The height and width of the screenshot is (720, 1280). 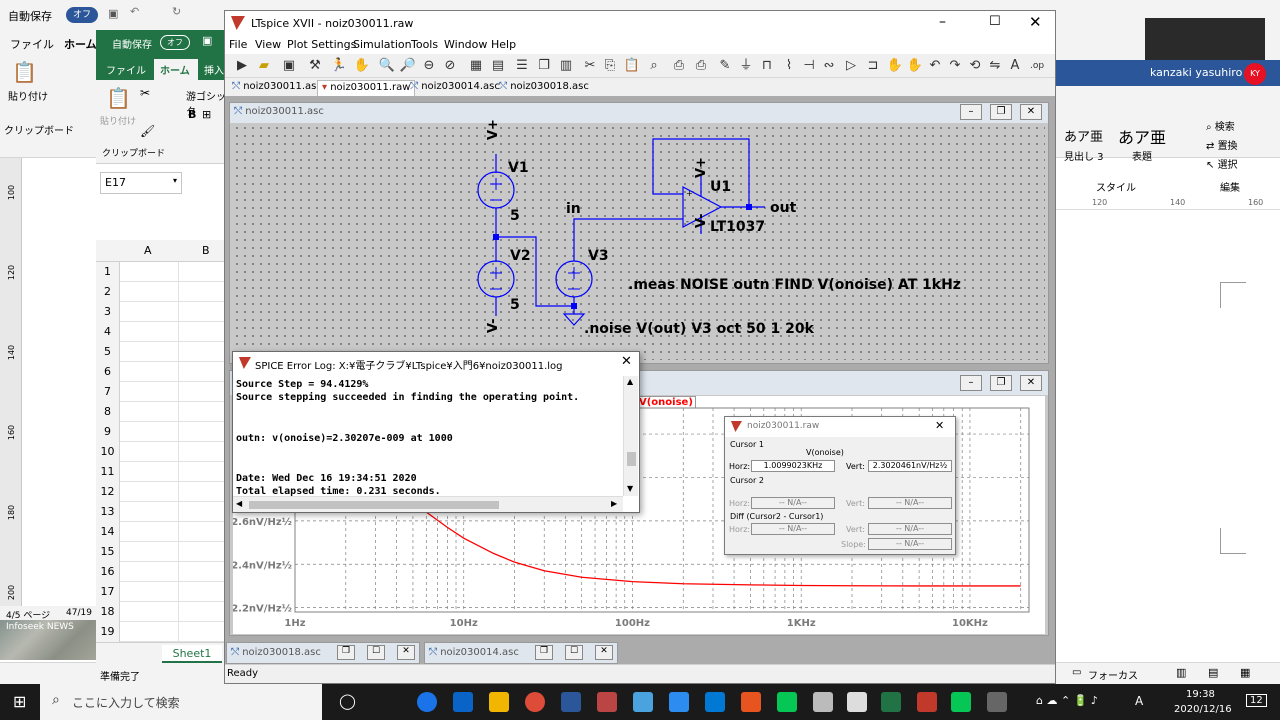 What do you see at coordinates (408, 66) in the screenshot?
I see `zoom-out-icon: 🔎` at bounding box center [408, 66].